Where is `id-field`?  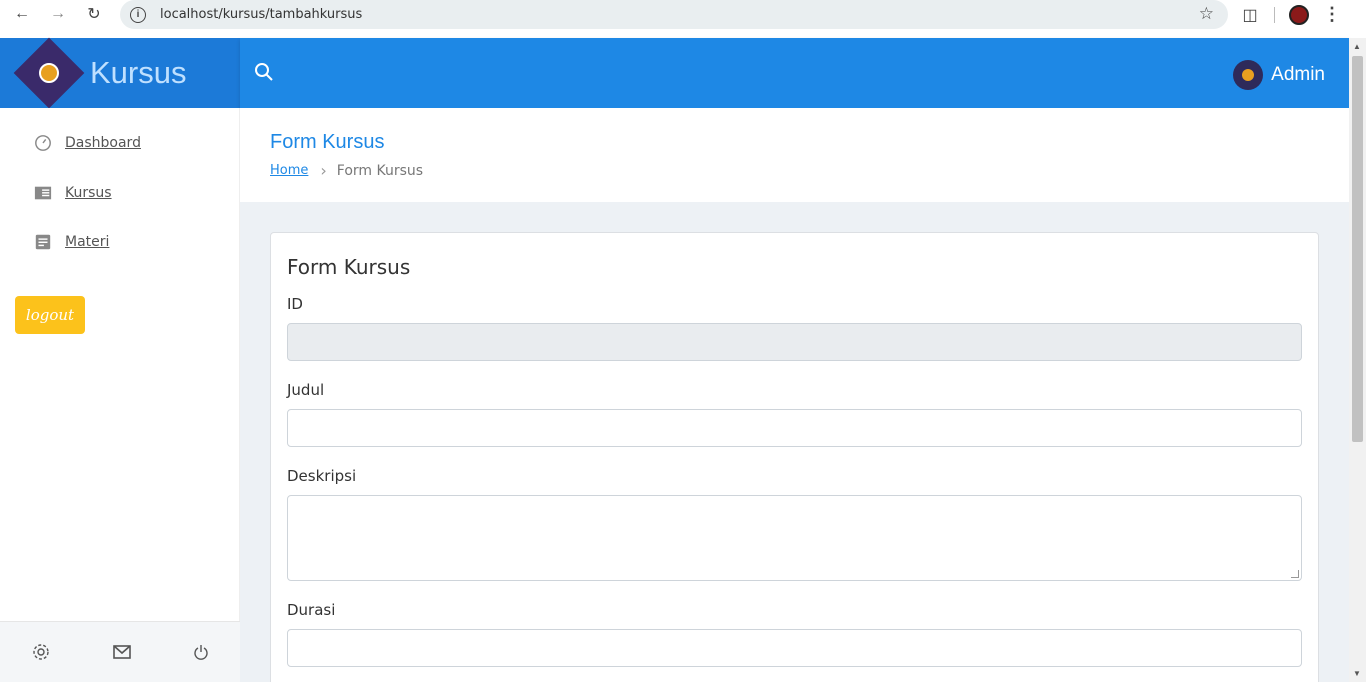 id-field is located at coordinates (794, 342).